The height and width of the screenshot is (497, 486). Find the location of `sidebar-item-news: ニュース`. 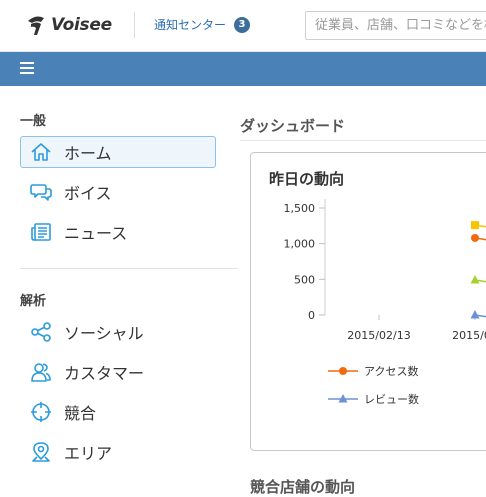

sidebar-item-news: ニュース is located at coordinates (118, 232).